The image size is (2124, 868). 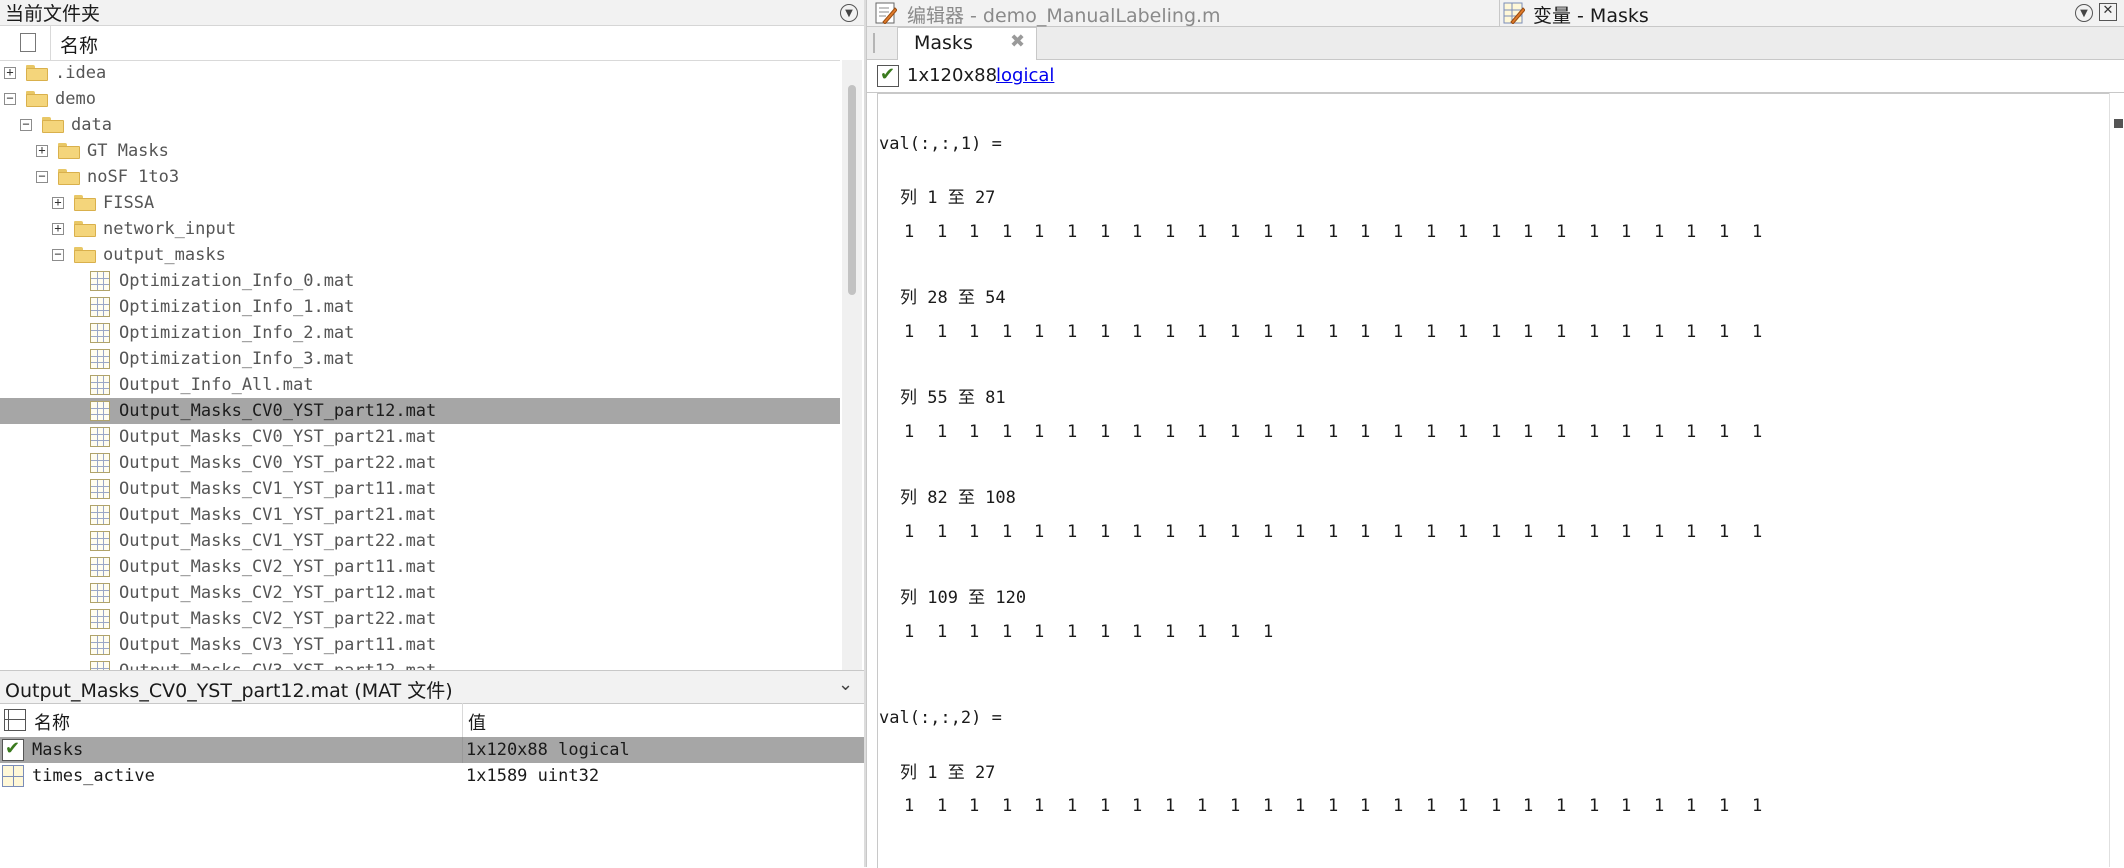 I want to click on folder-row: − demo, so click(x=420, y=99).